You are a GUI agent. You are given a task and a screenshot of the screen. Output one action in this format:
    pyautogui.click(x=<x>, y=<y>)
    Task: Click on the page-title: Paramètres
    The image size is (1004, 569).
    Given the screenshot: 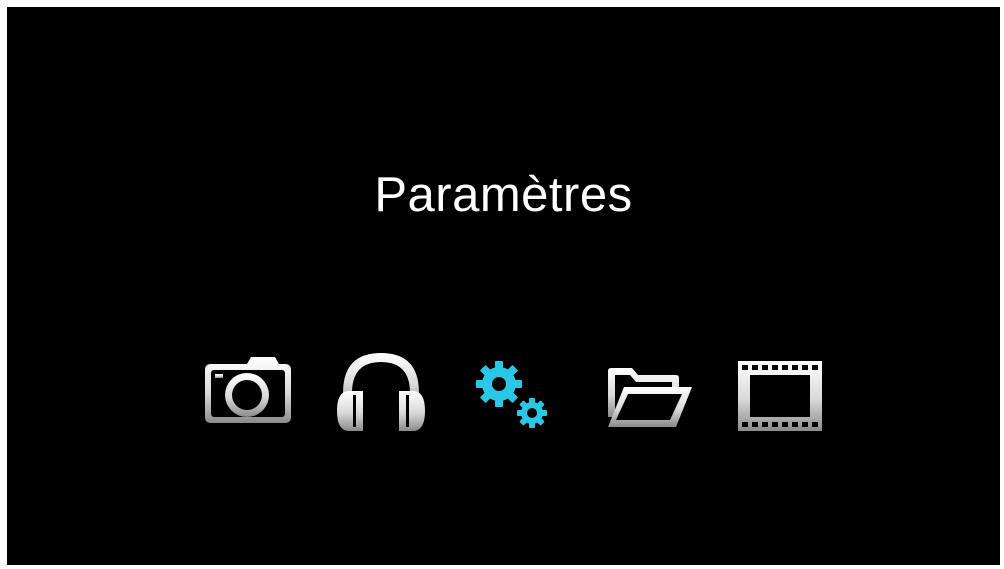 What is the action you would take?
    pyautogui.click(x=503, y=195)
    